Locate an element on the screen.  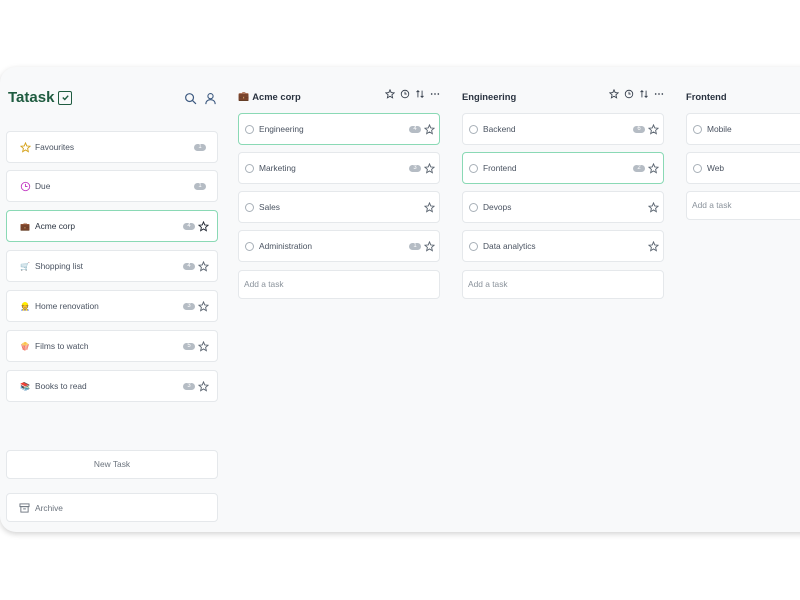
count-badge: 6 is located at coordinates (639, 129).